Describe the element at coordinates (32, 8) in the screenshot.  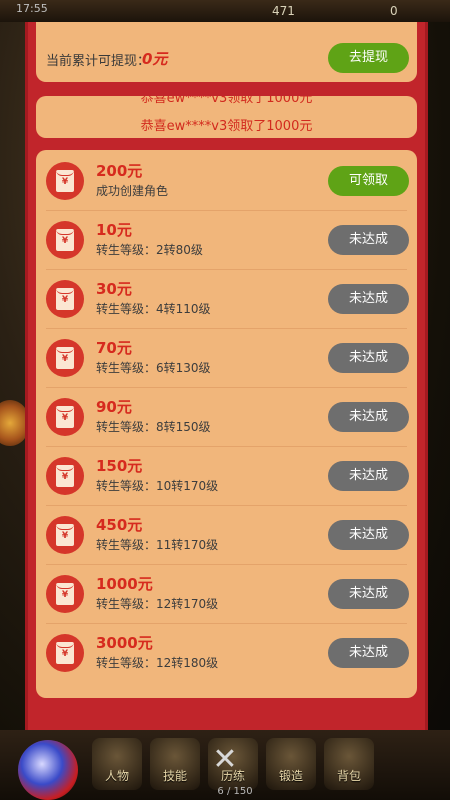
I see `status-time: 17:55` at that location.